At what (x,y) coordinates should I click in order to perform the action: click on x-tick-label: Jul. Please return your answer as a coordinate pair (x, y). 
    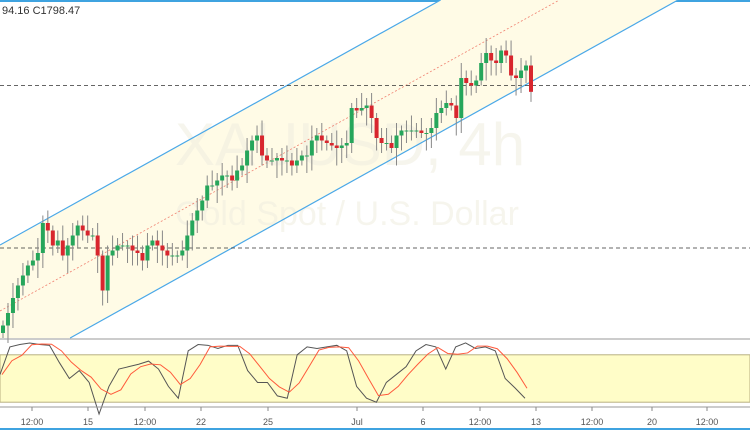
    Looking at the image, I should click on (357, 422).